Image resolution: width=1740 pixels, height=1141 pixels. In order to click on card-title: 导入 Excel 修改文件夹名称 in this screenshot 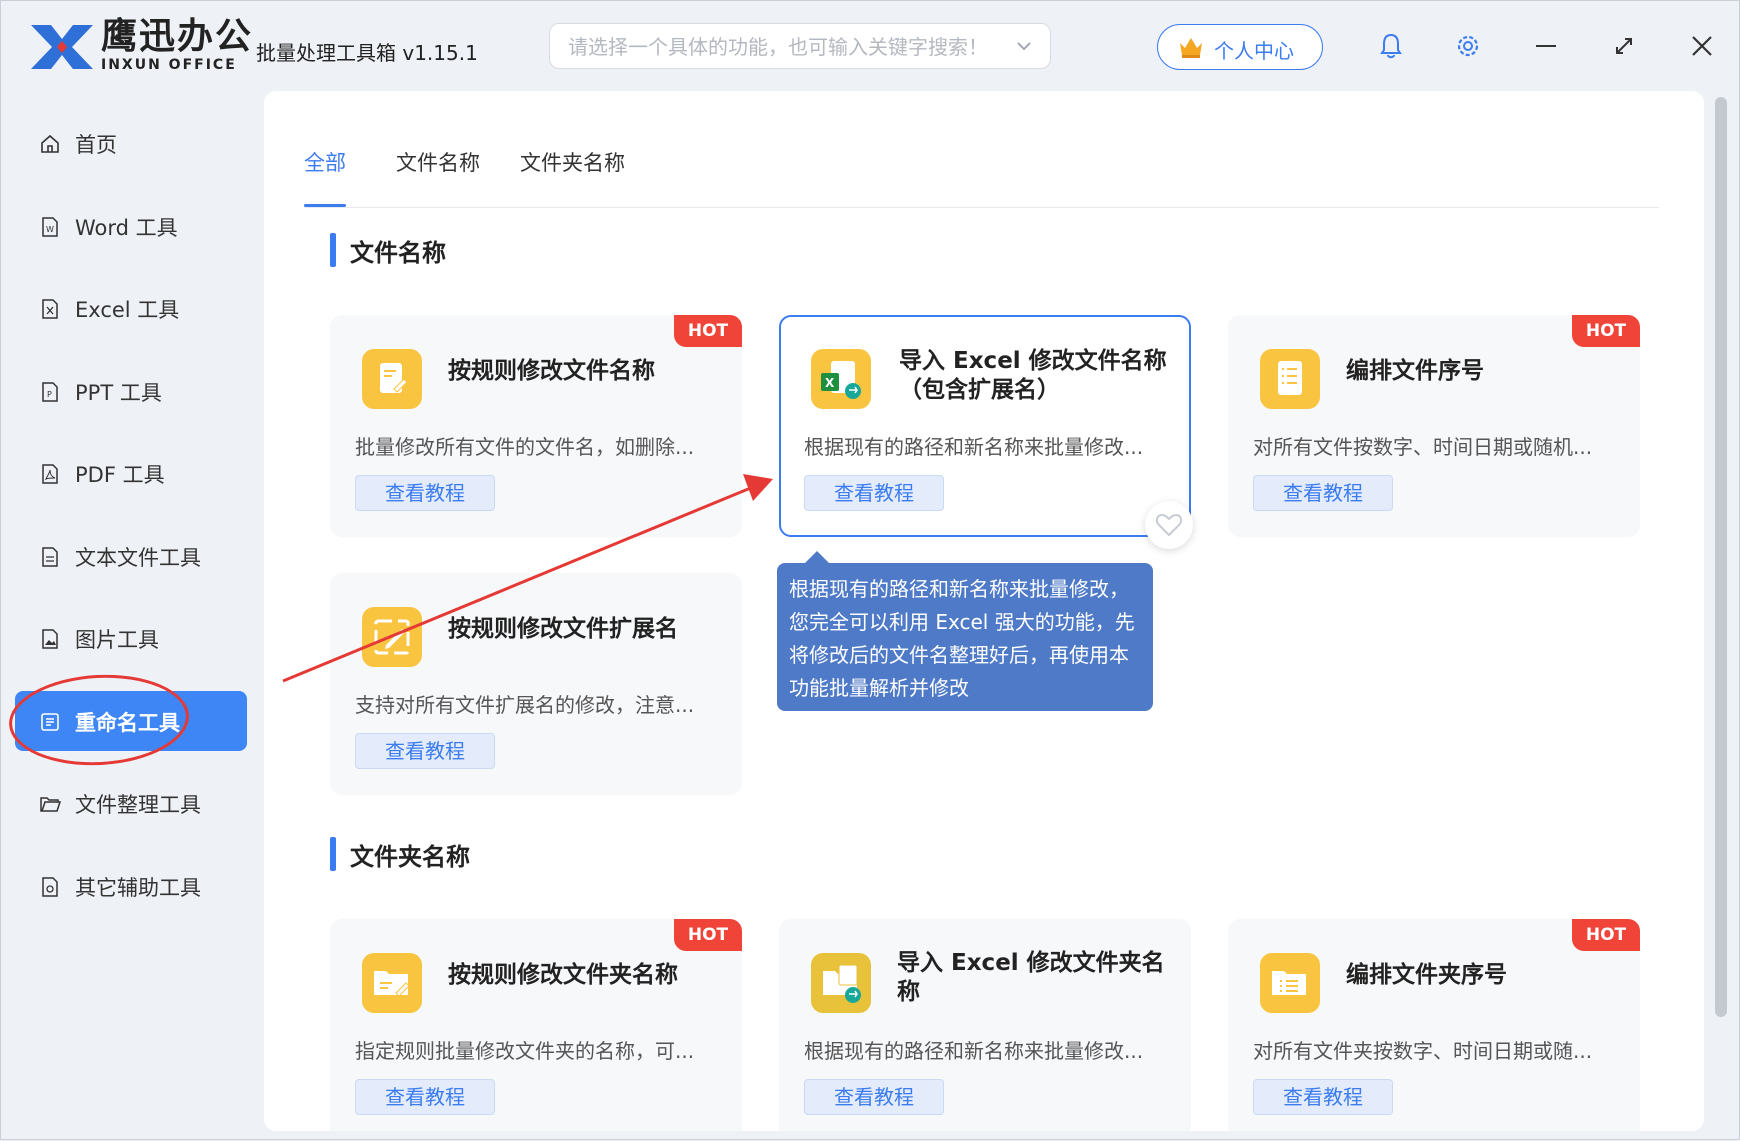, I will do `click(1031, 977)`.